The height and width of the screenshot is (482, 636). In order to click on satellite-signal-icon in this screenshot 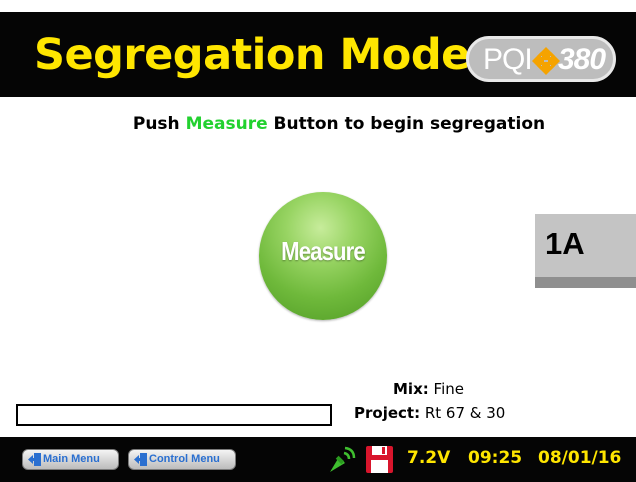, I will do `click(343, 459)`.